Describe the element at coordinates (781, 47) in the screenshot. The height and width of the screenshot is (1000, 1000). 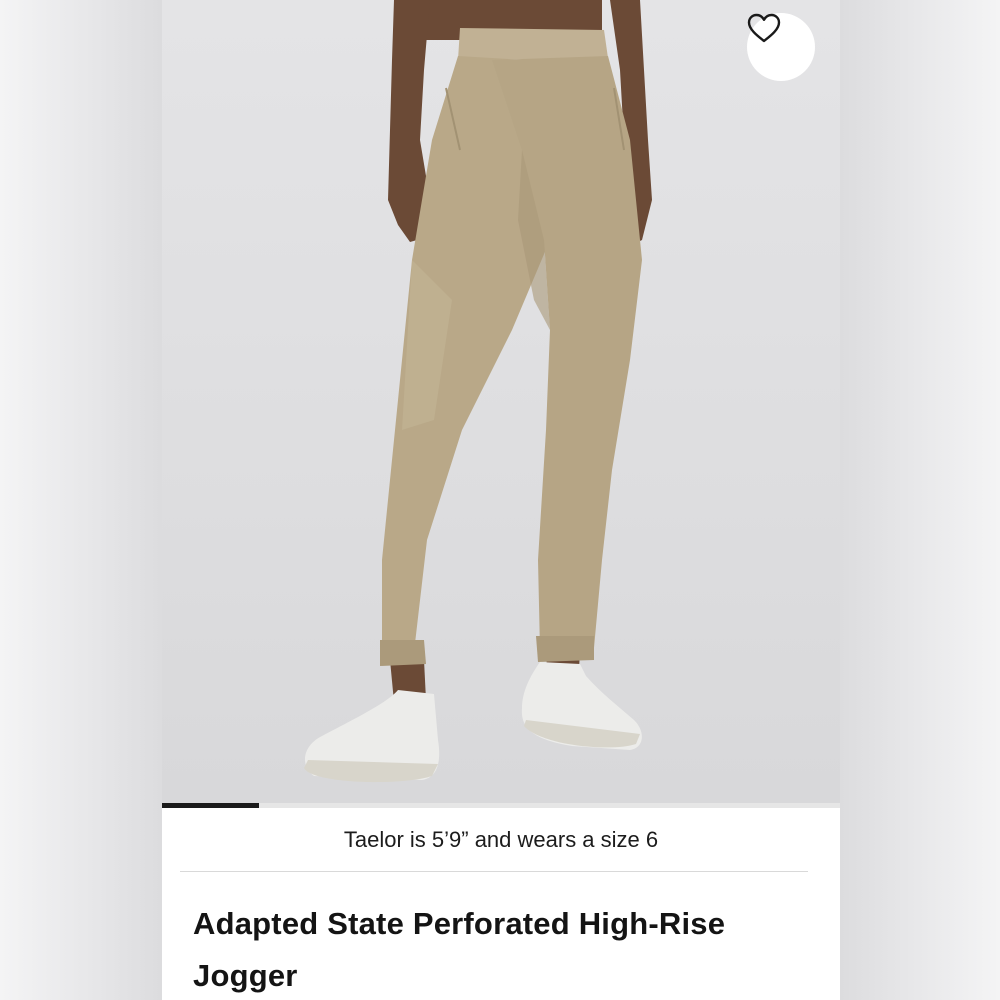
I see `favorite-button` at that location.